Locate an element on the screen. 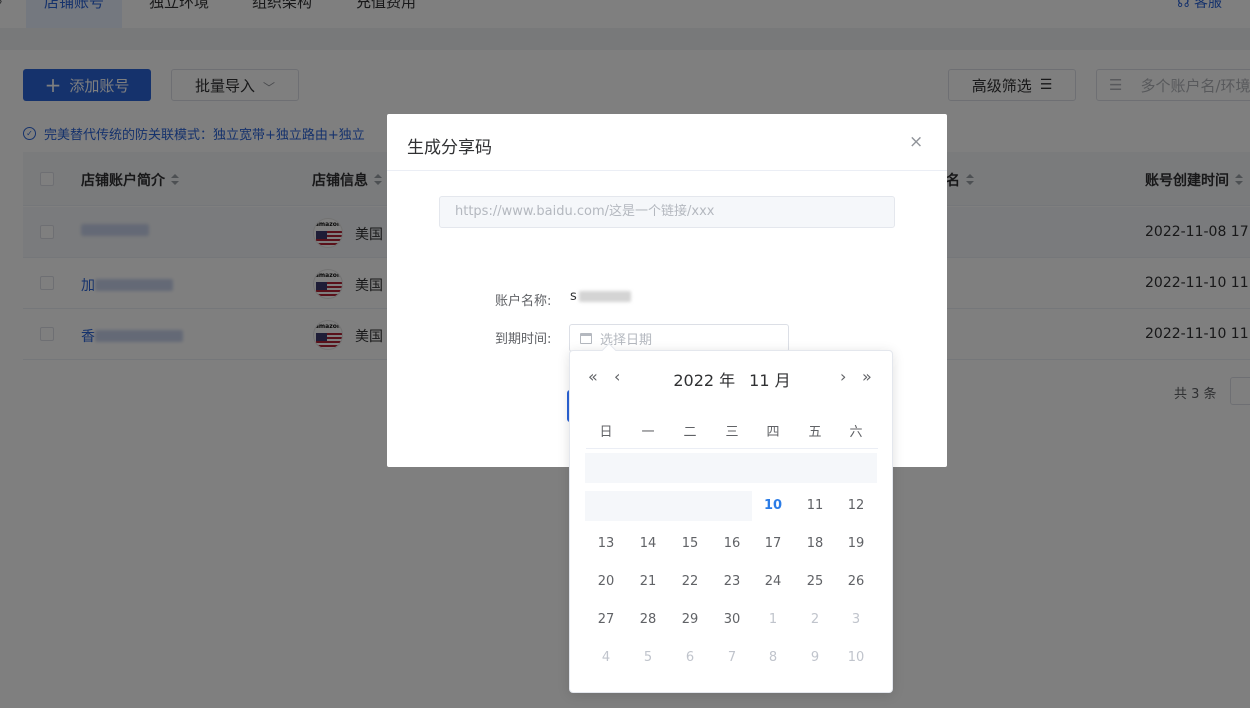 The height and width of the screenshot is (708, 1250). dialog-title: 生成分享码 is located at coordinates (449, 148).